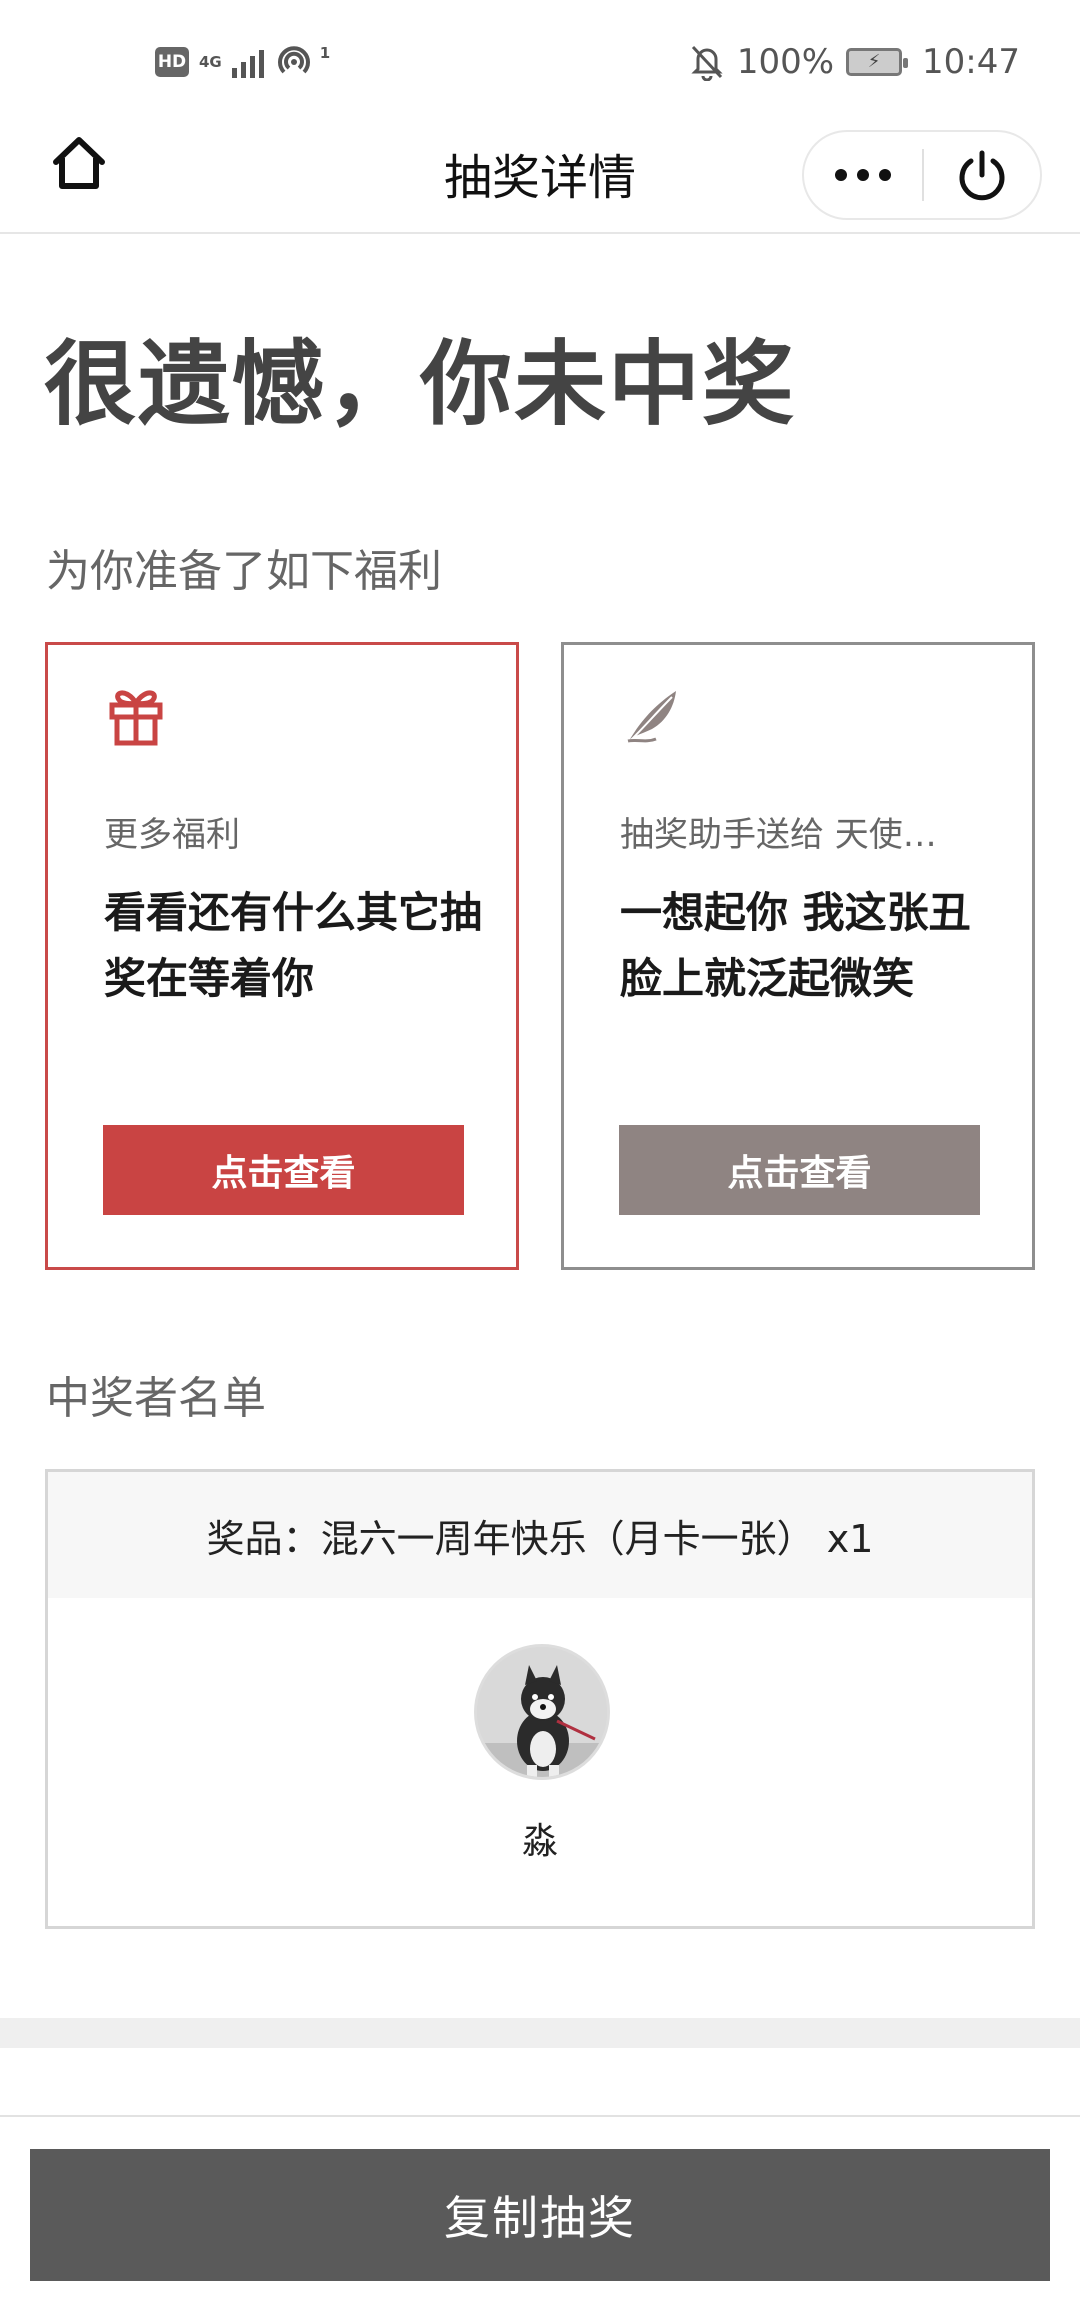  I want to click on copy-lottery-button: 复制抽奖, so click(540, 2215).